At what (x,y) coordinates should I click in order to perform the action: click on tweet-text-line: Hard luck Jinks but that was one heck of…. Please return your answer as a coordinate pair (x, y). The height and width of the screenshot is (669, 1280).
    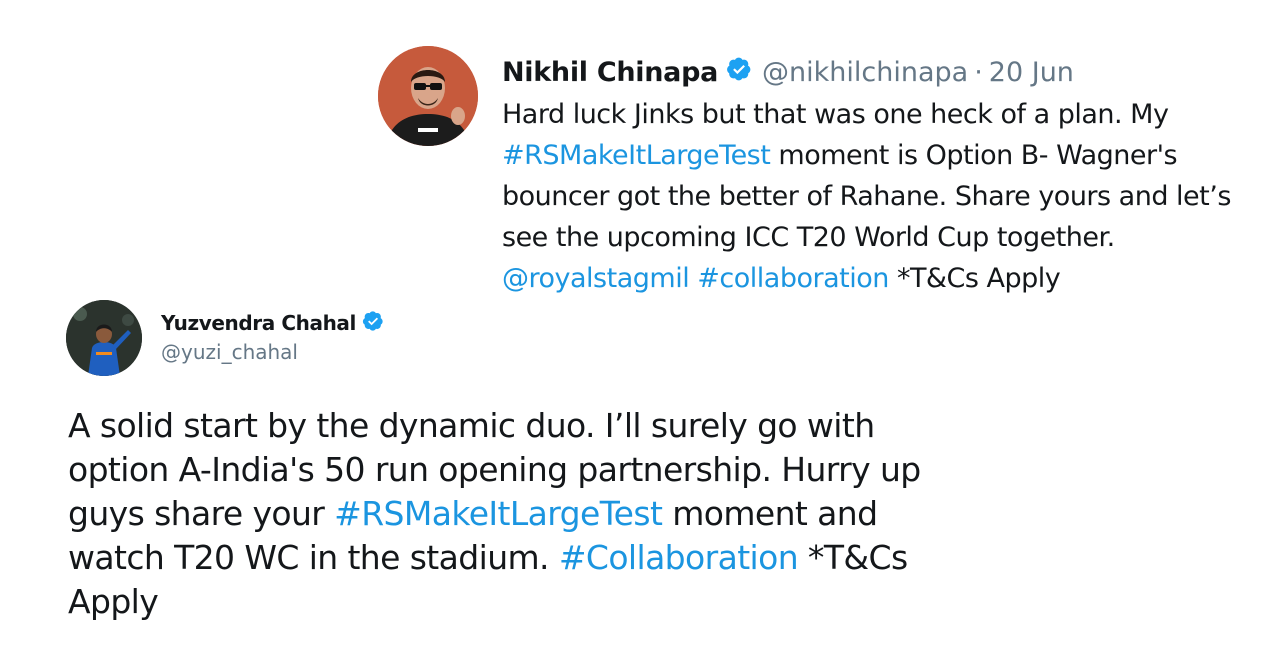
    Looking at the image, I should click on (885, 114).